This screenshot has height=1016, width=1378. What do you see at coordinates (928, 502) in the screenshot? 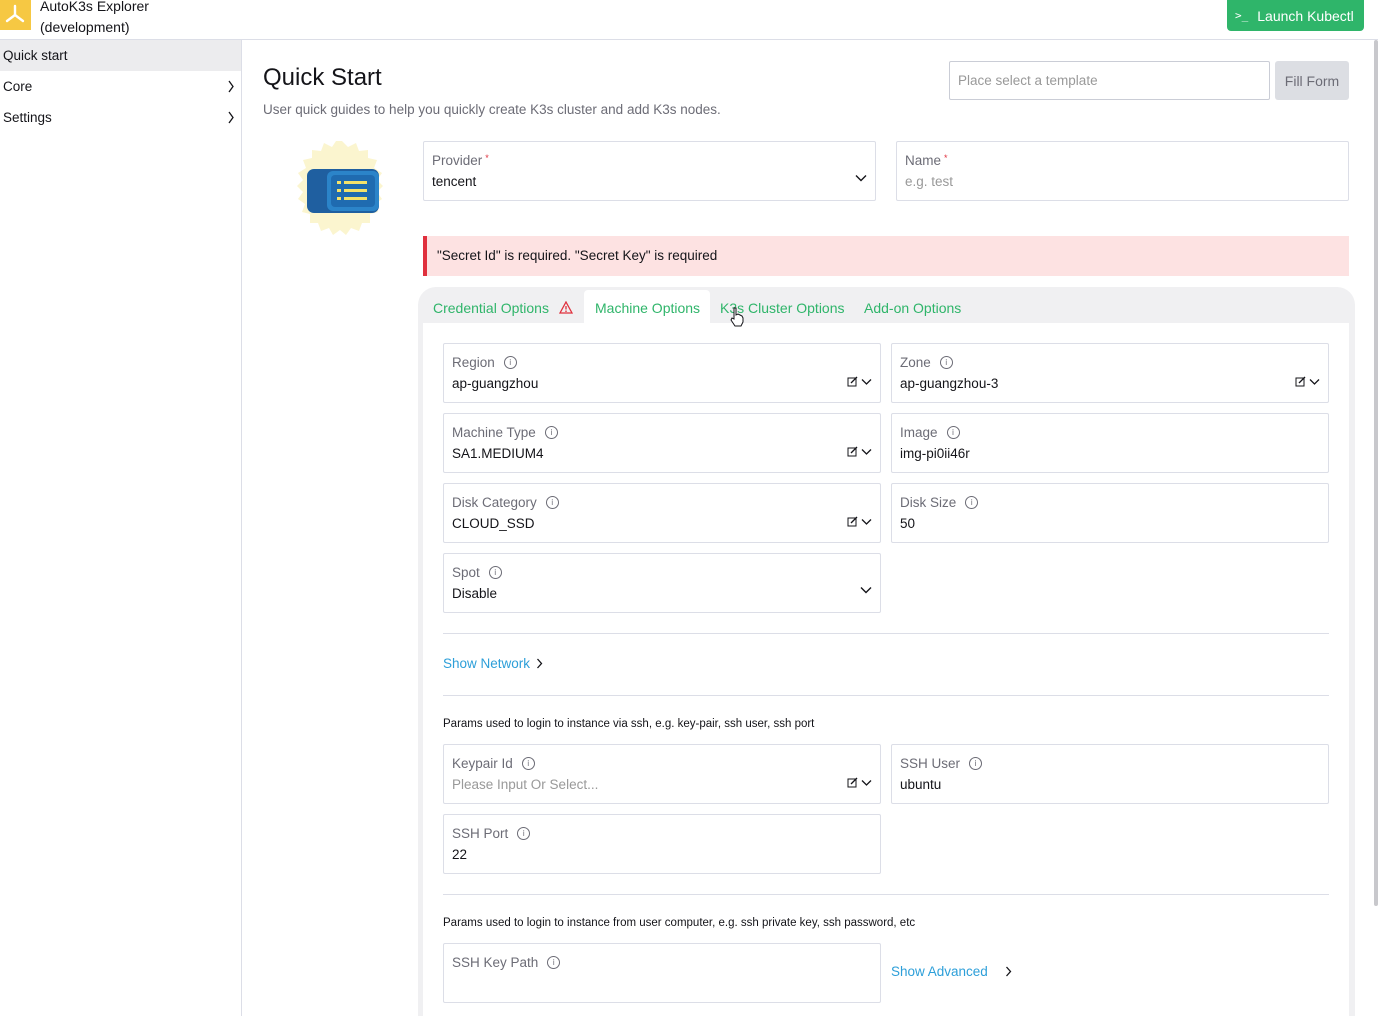
I see `disk-size-label: Disk Size` at bounding box center [928, 502].